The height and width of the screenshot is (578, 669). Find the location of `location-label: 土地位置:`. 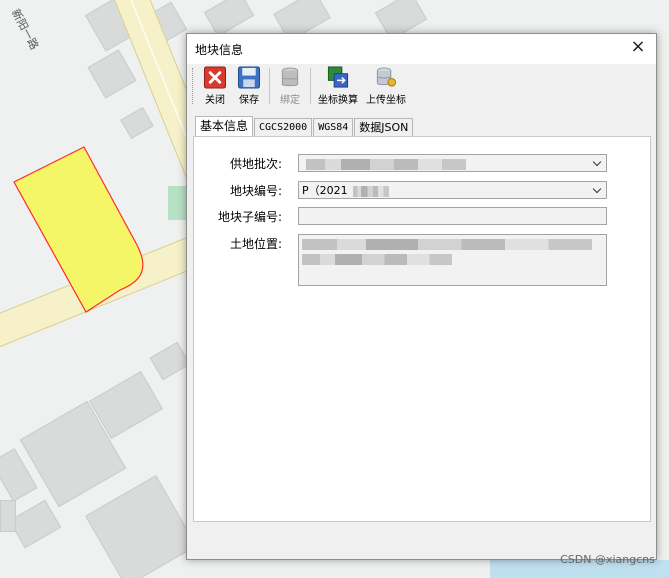

location-label: 土地位置: is located at coordinates (256, 244).